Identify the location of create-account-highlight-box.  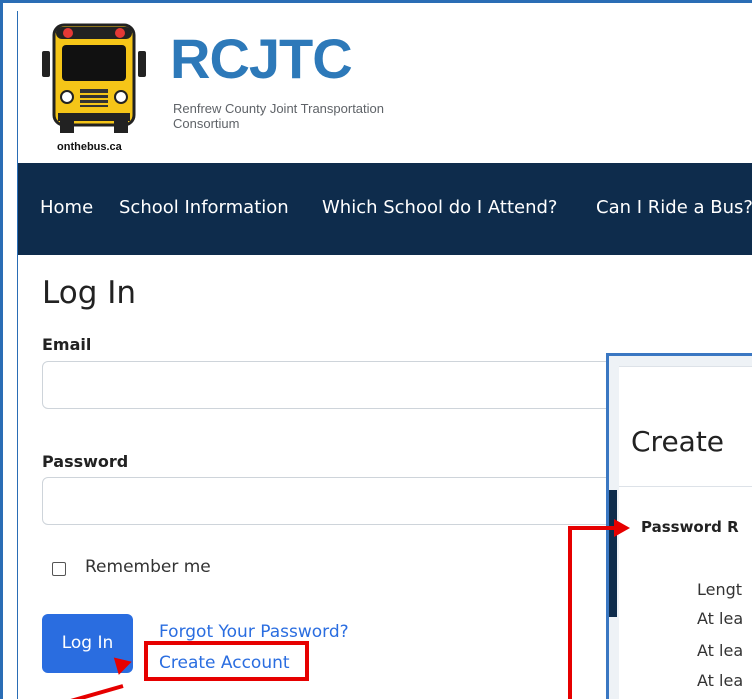
(226, 661).